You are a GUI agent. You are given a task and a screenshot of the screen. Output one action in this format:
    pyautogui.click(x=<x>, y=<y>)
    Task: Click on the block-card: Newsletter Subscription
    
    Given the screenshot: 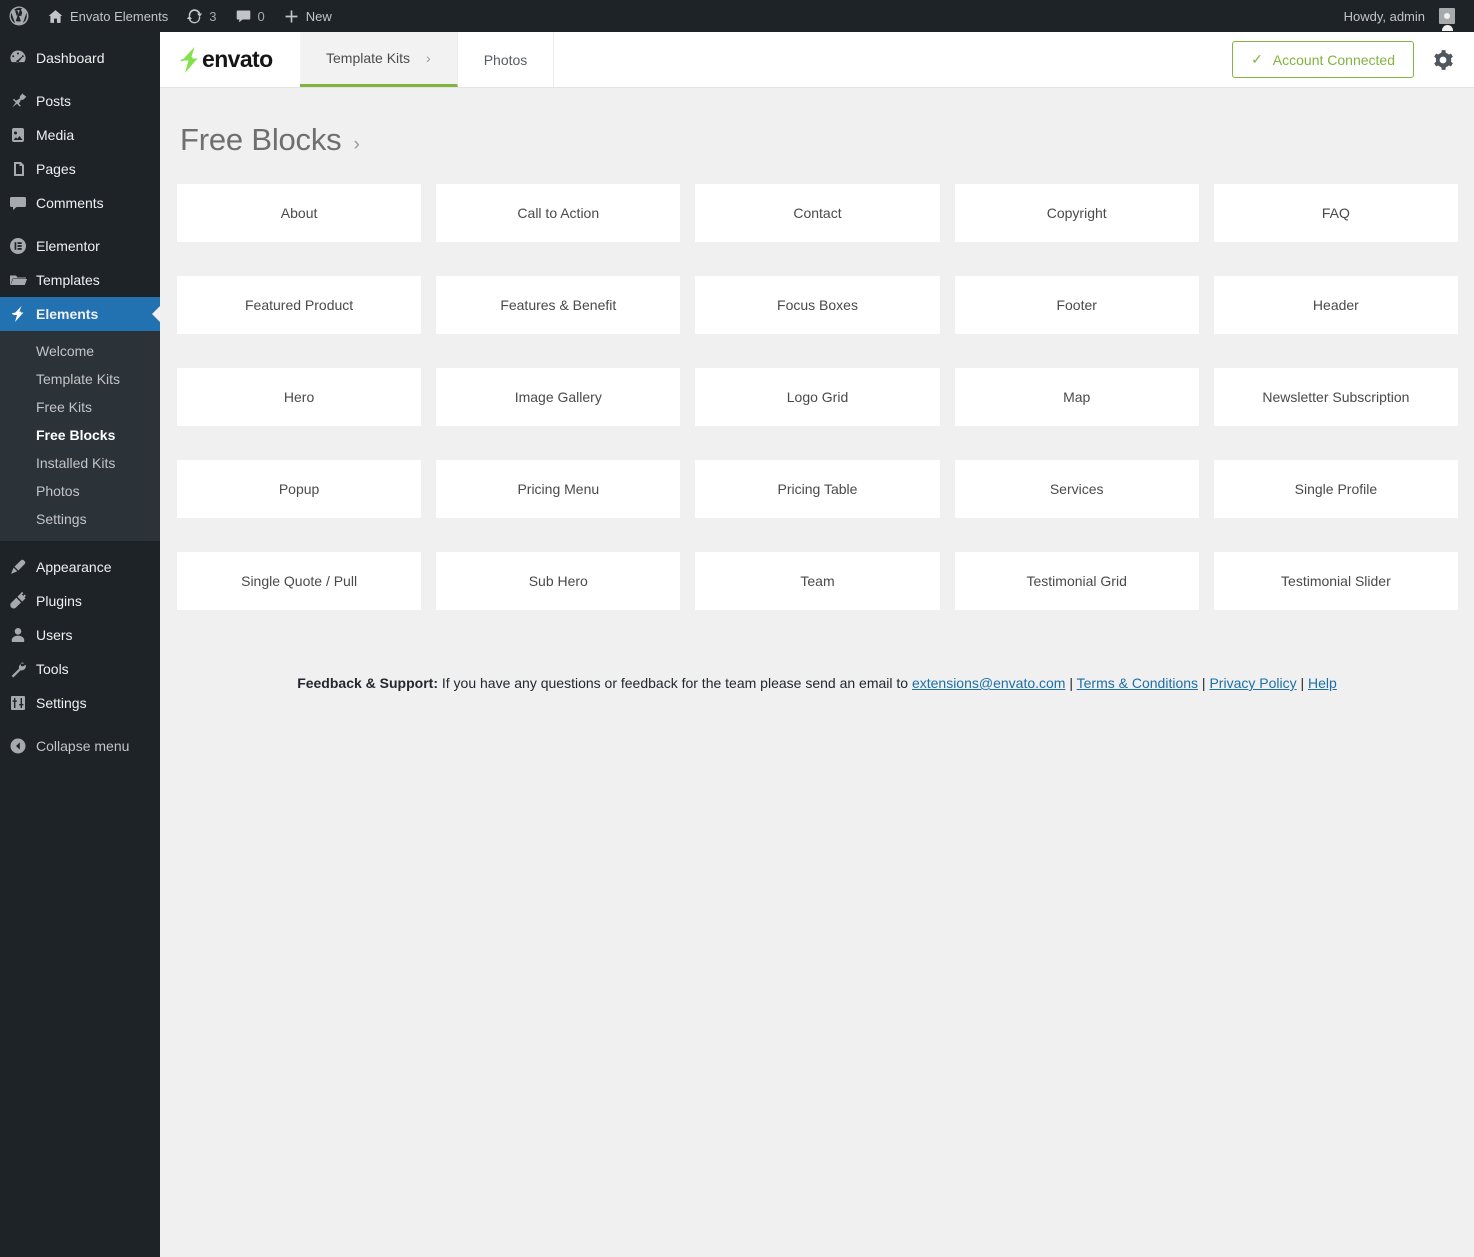 What is the action you would take?
    pyautogui.click(x=1335, y=397)
    